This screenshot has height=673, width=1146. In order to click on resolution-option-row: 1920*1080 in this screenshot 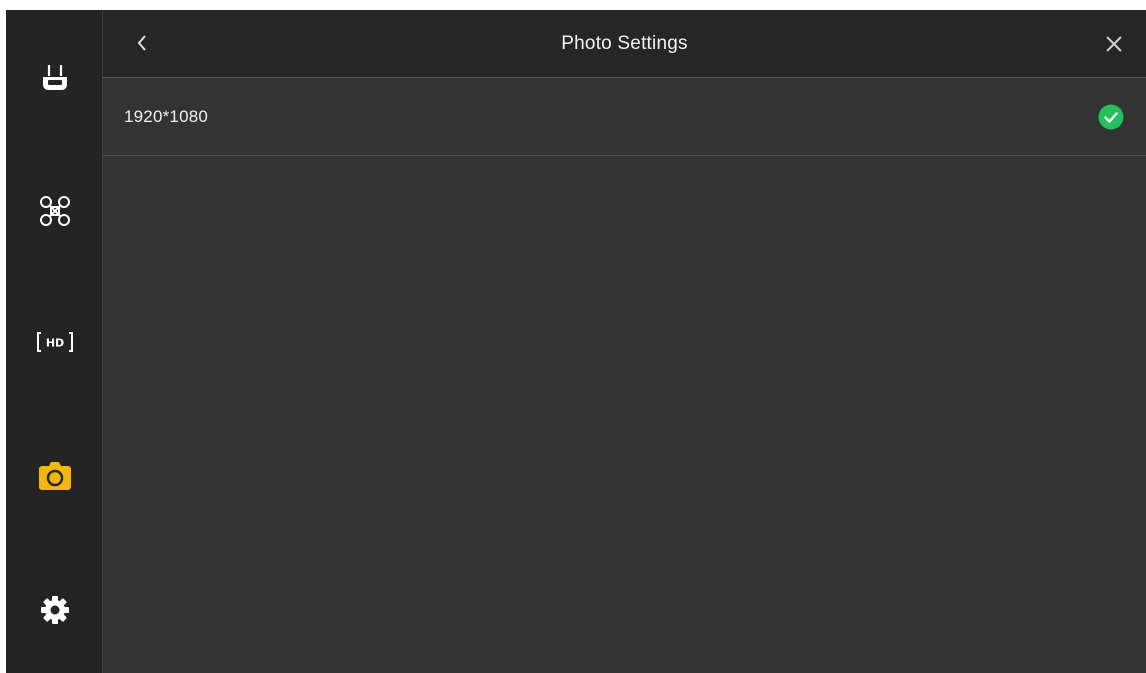, I will do `click(624, 117)`.